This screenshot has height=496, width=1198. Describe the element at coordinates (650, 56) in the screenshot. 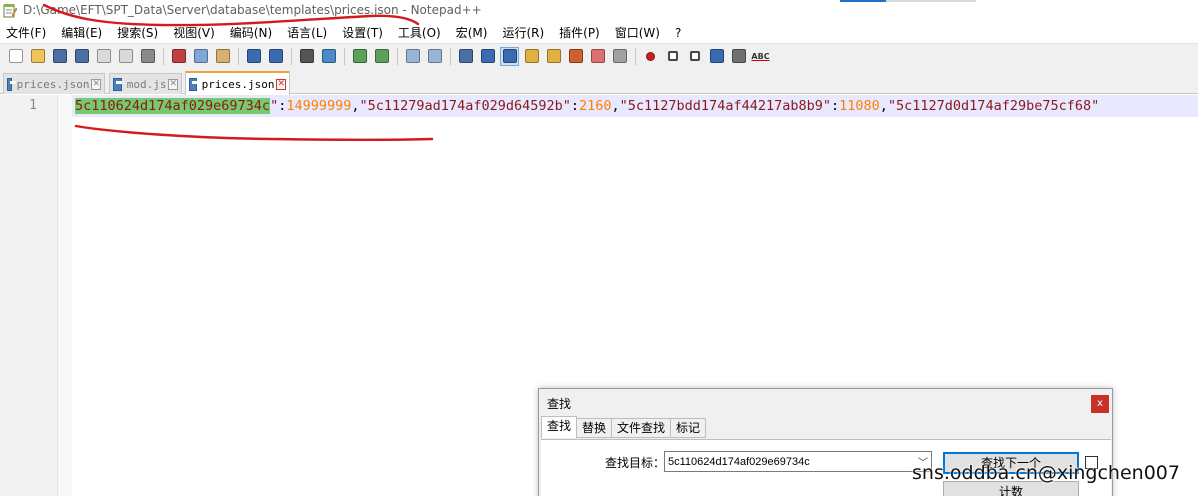

I see `record-macro-icon` at that location.